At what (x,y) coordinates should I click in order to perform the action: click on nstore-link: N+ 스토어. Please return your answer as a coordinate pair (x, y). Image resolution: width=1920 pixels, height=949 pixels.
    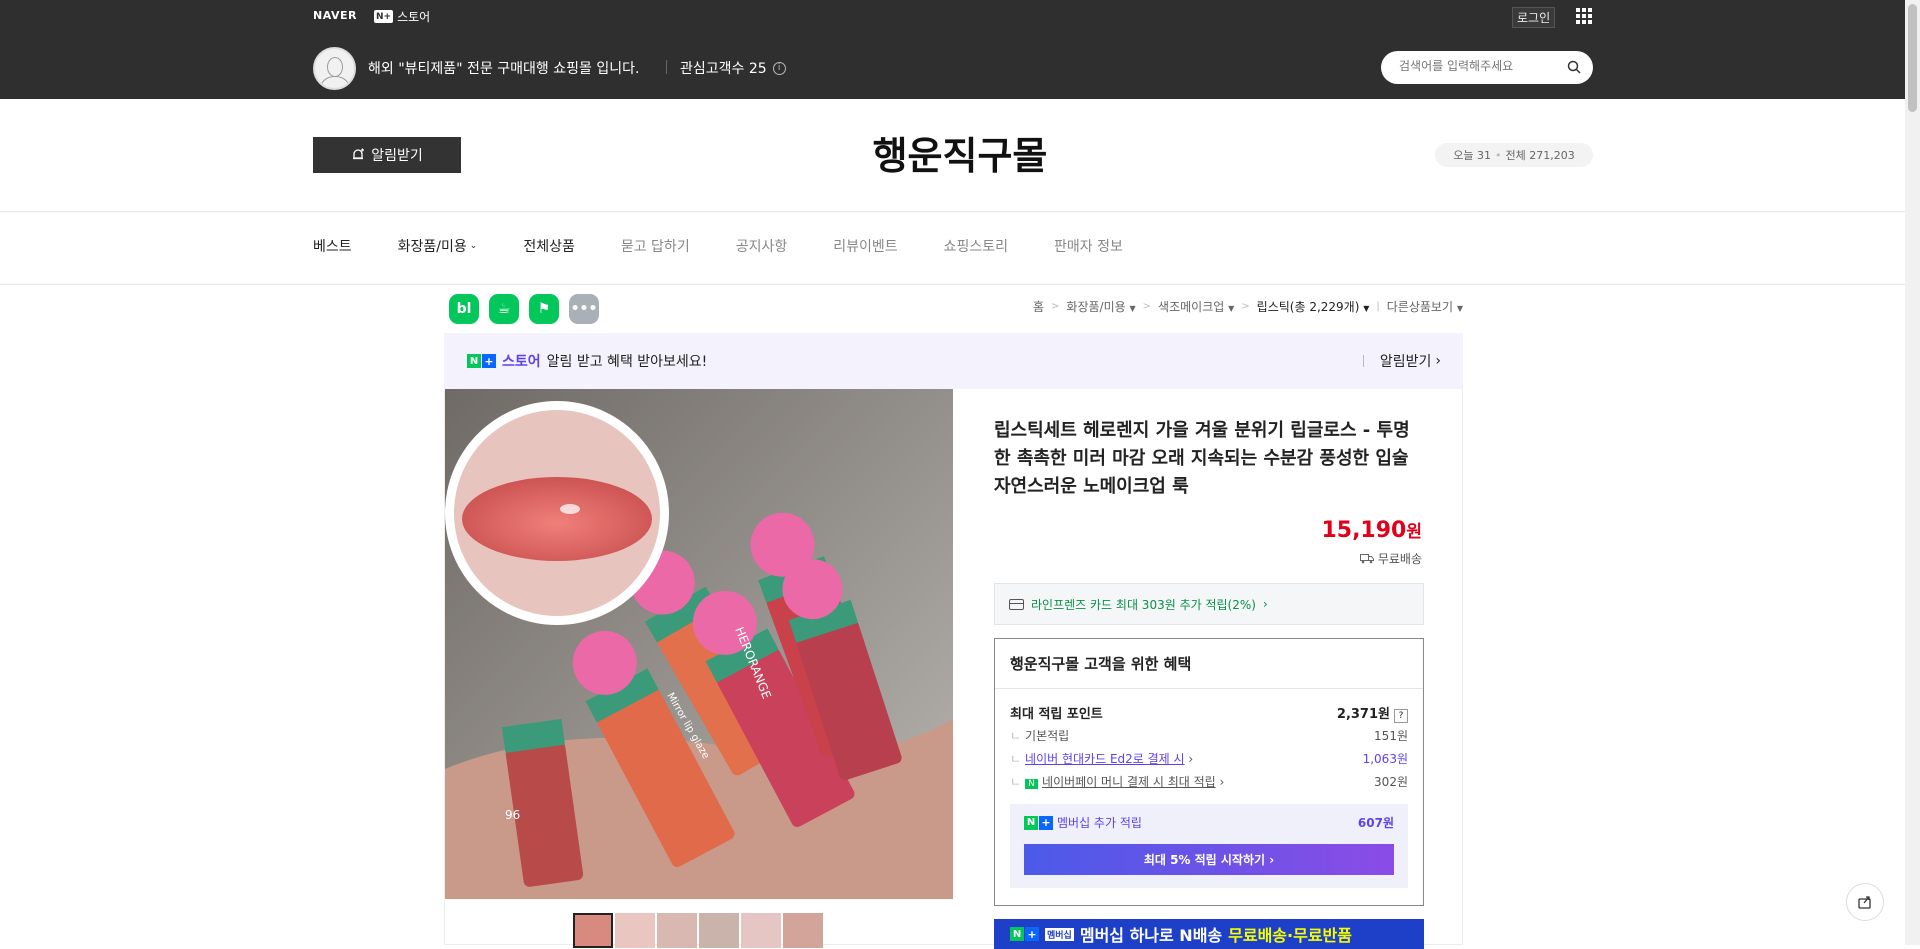
    Looking at the image, I should click on (402, 16).